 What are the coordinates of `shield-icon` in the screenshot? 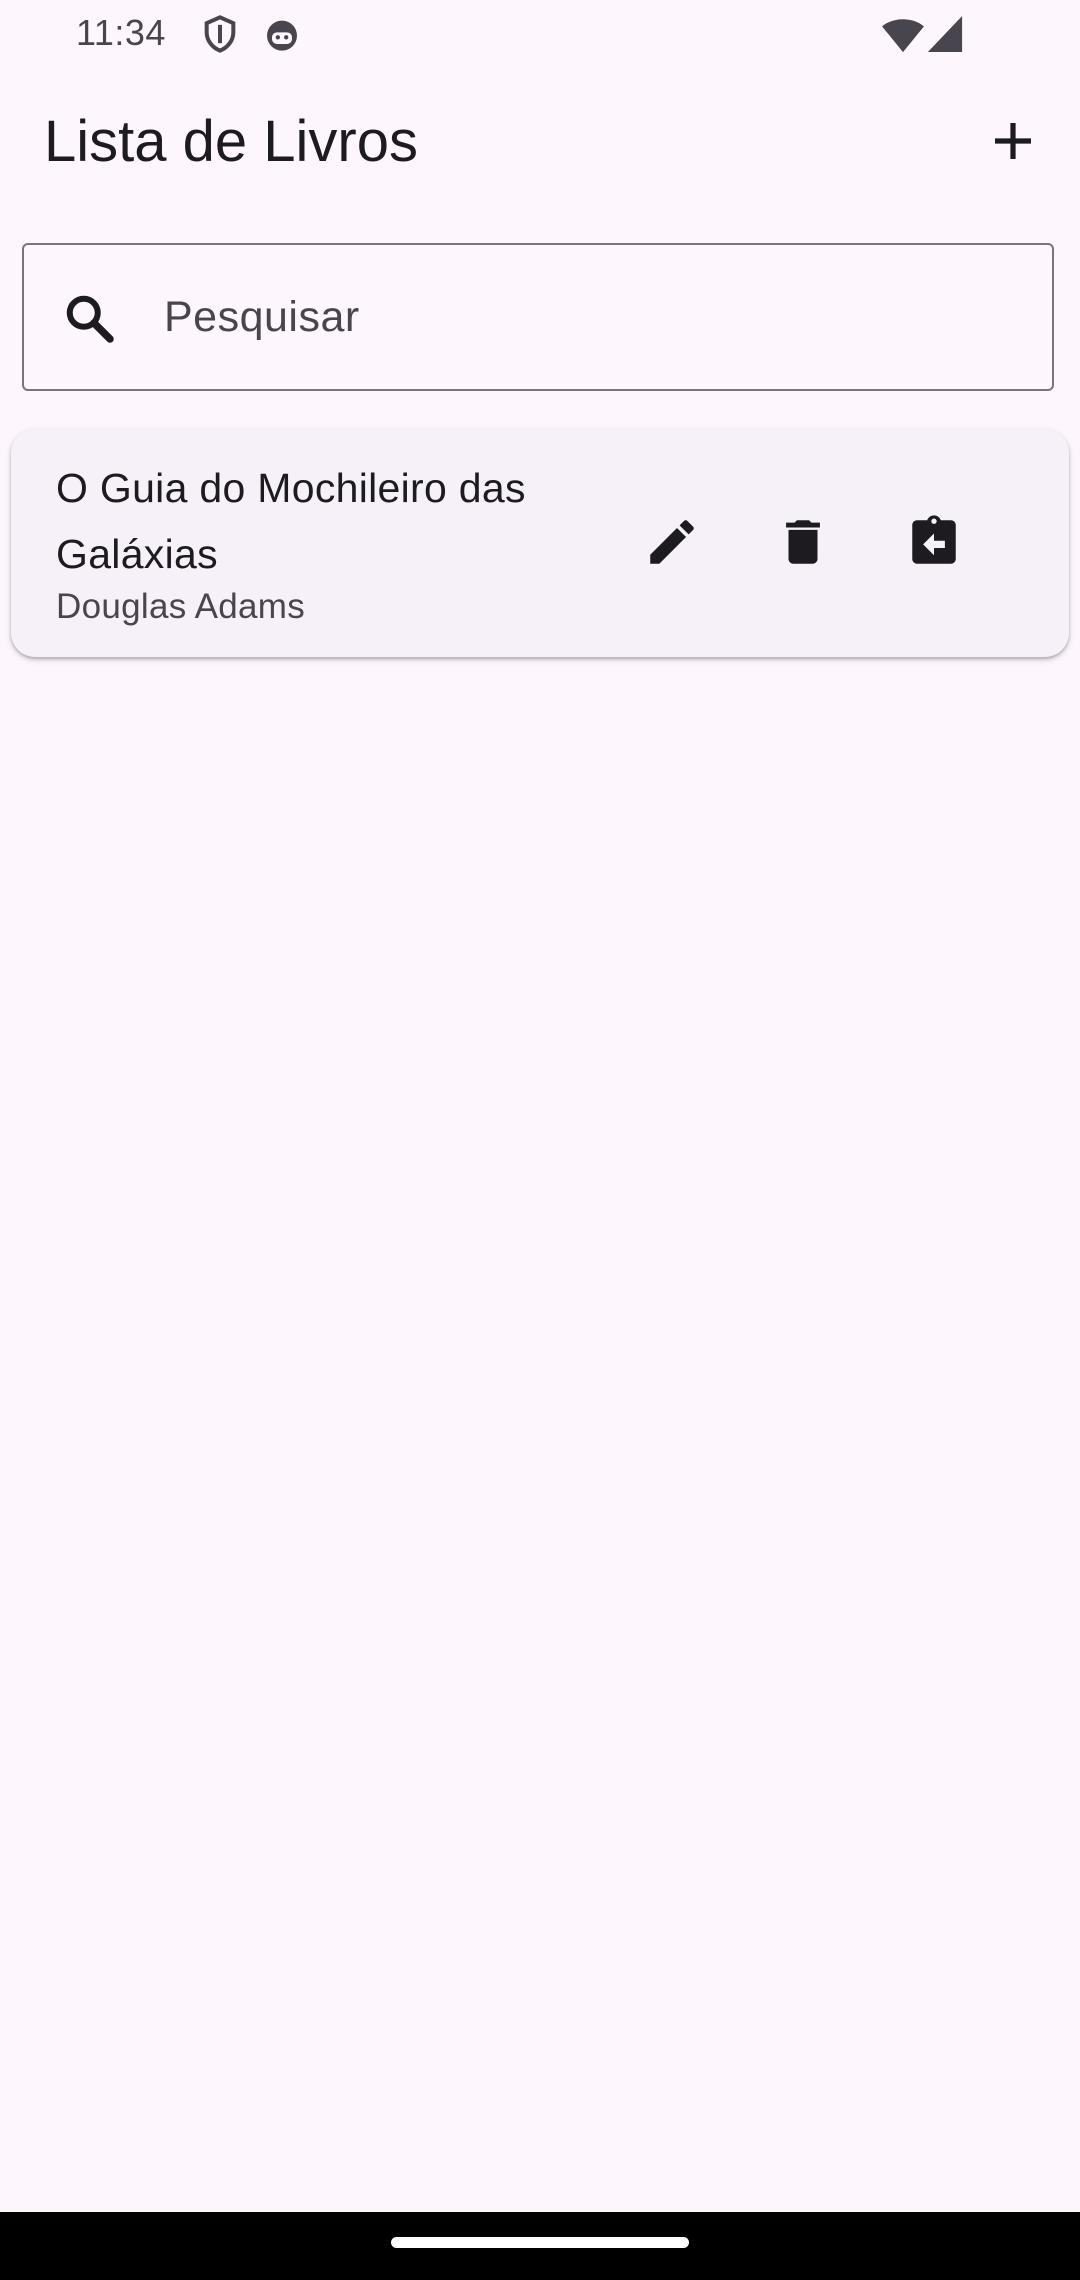 It's located at (220, 34).